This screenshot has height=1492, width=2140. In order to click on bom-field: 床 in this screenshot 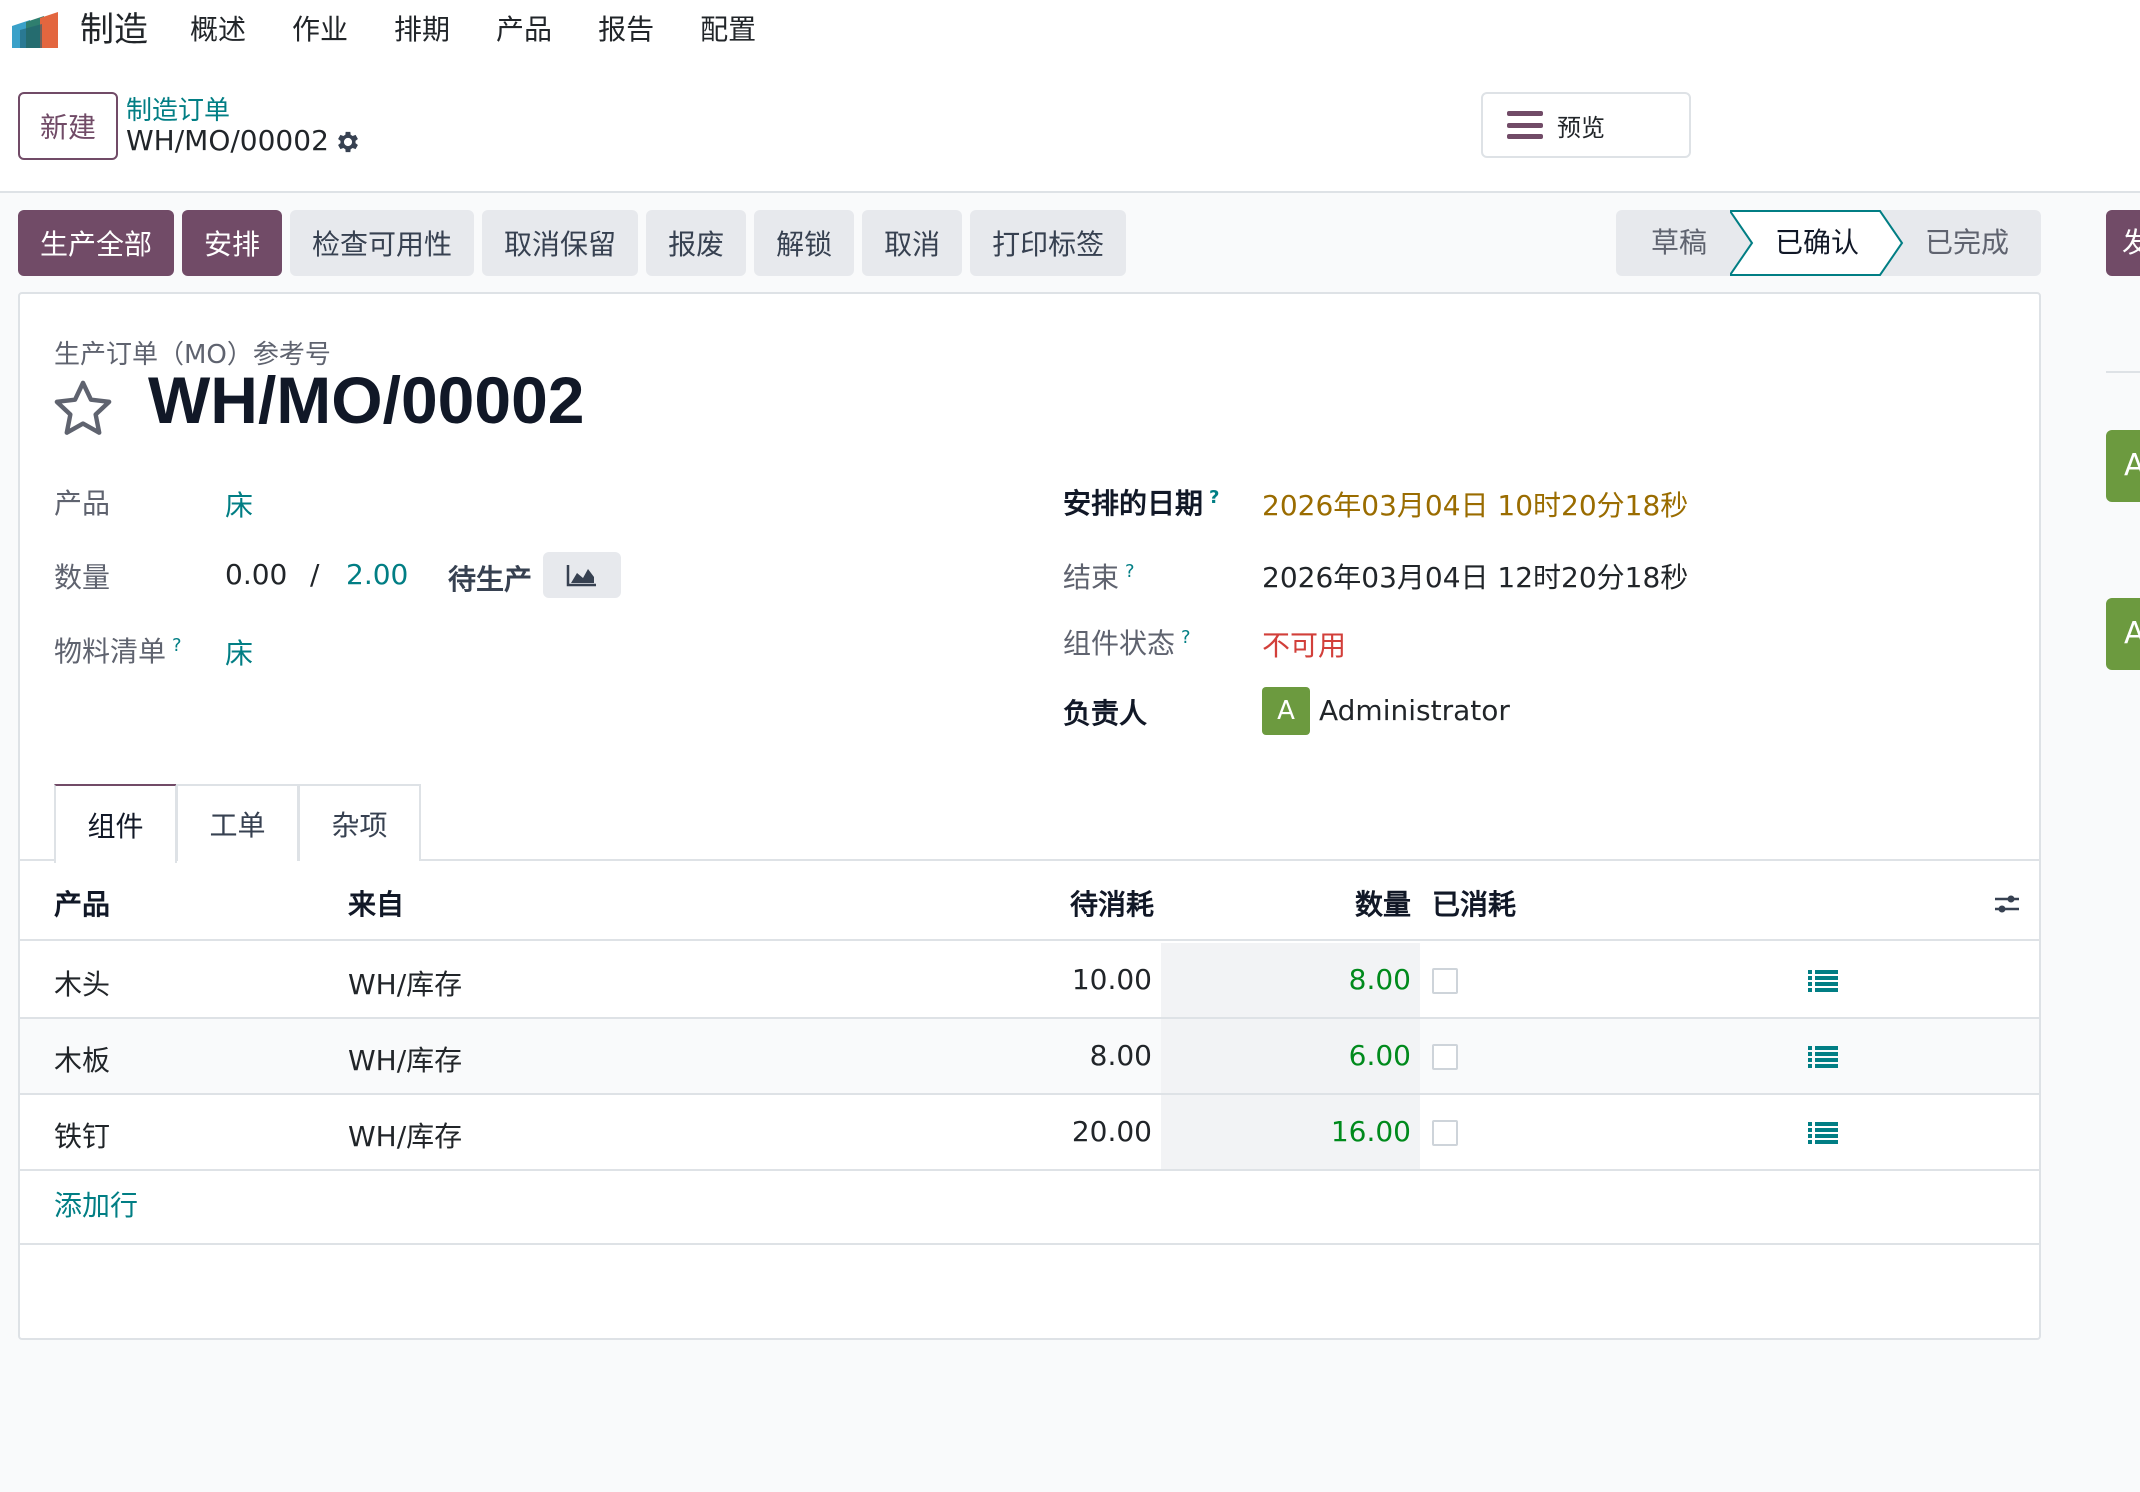, I will do `click(239, 652)`.